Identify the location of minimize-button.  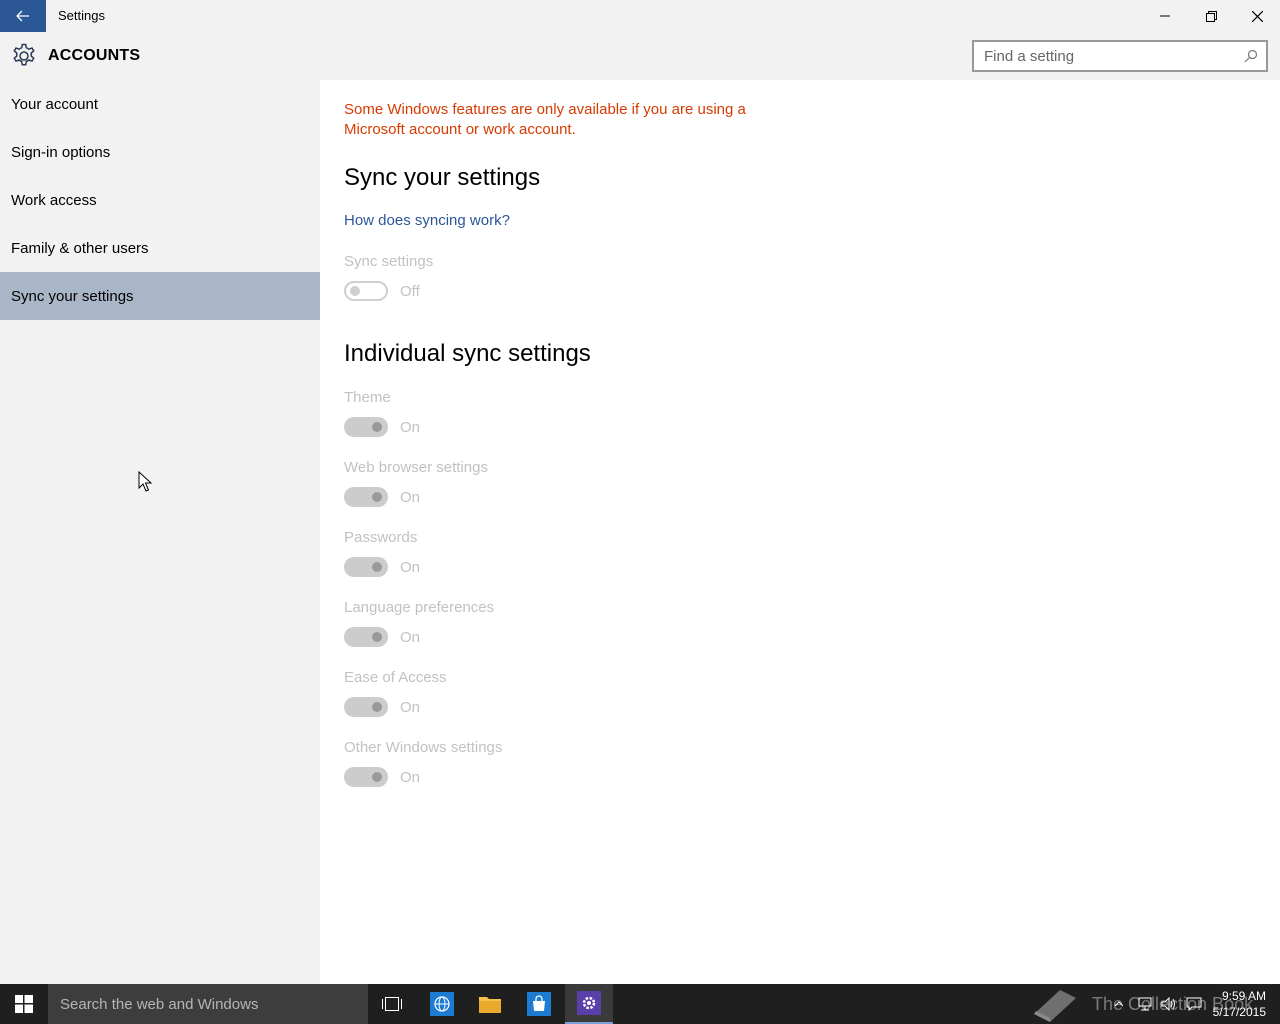
(1165, 16).